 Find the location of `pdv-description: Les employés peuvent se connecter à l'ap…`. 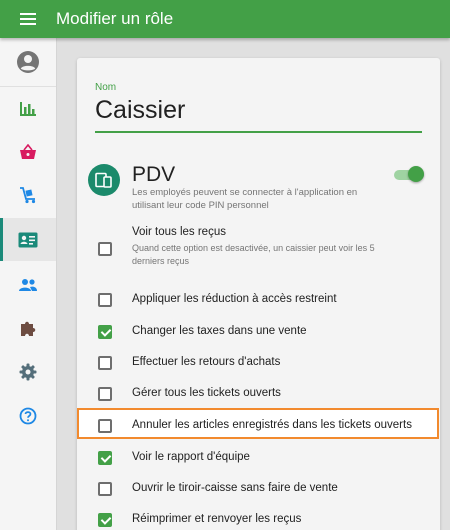

pdv-description: Les employés peuvent se connecter à l'ap… is located at coordinates (245, 199).